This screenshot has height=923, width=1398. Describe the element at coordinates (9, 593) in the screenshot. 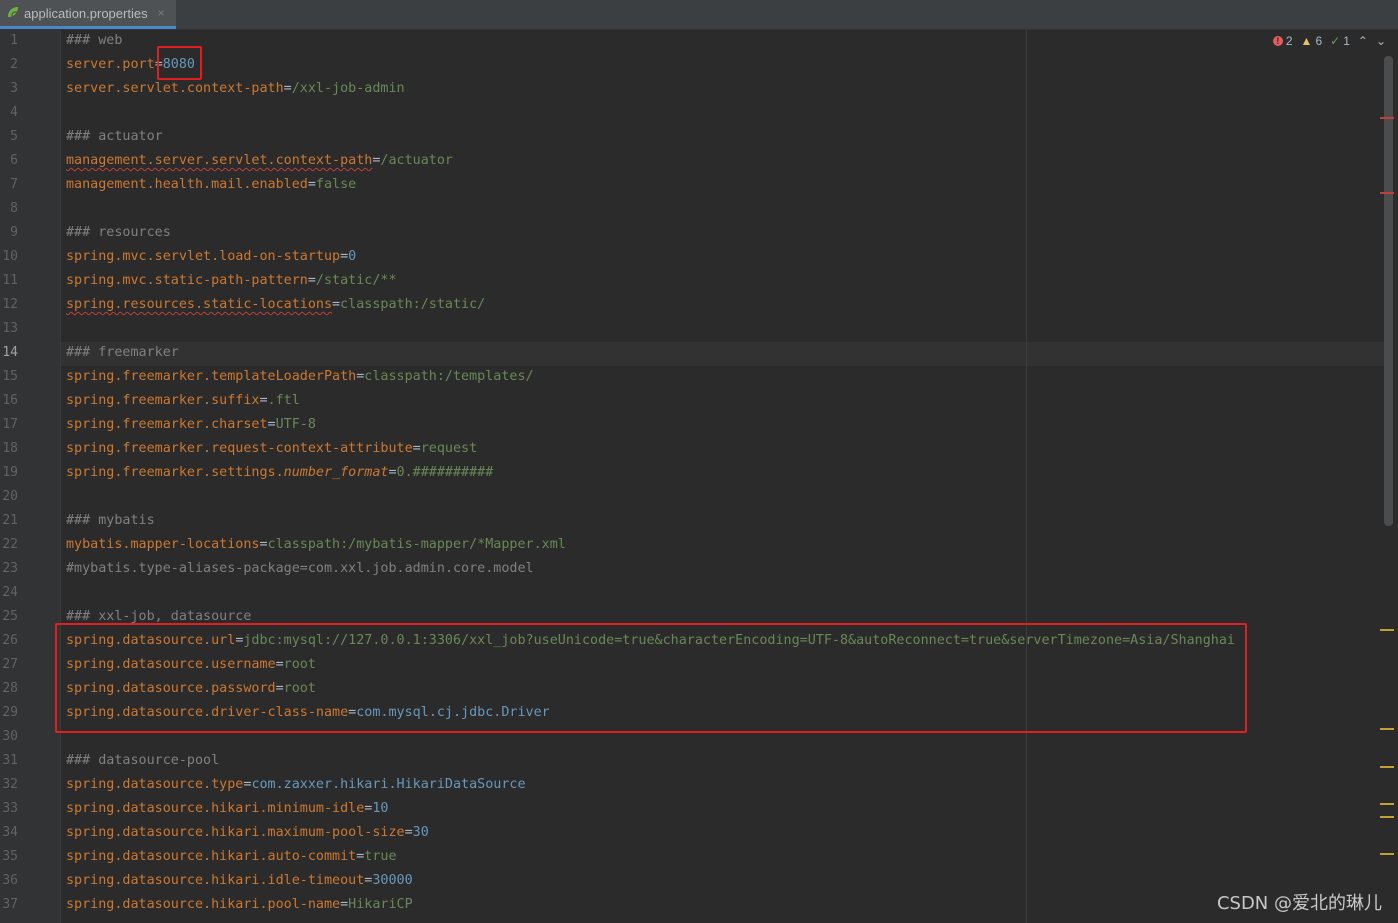

I see `line-number: 24` at that location.